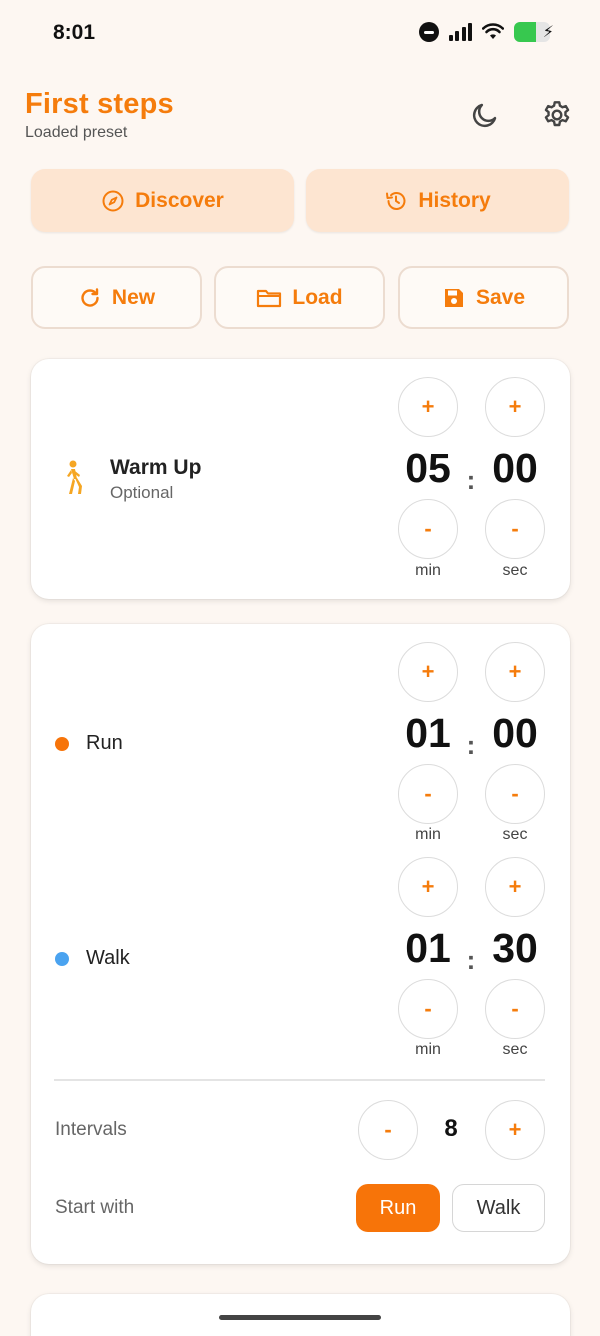 The image size is (600, 1336). What do you see at coordinates (142, 492) in the screenshot?
I see `warmup-subtitle: Optional` at bounding box center [142, 492].